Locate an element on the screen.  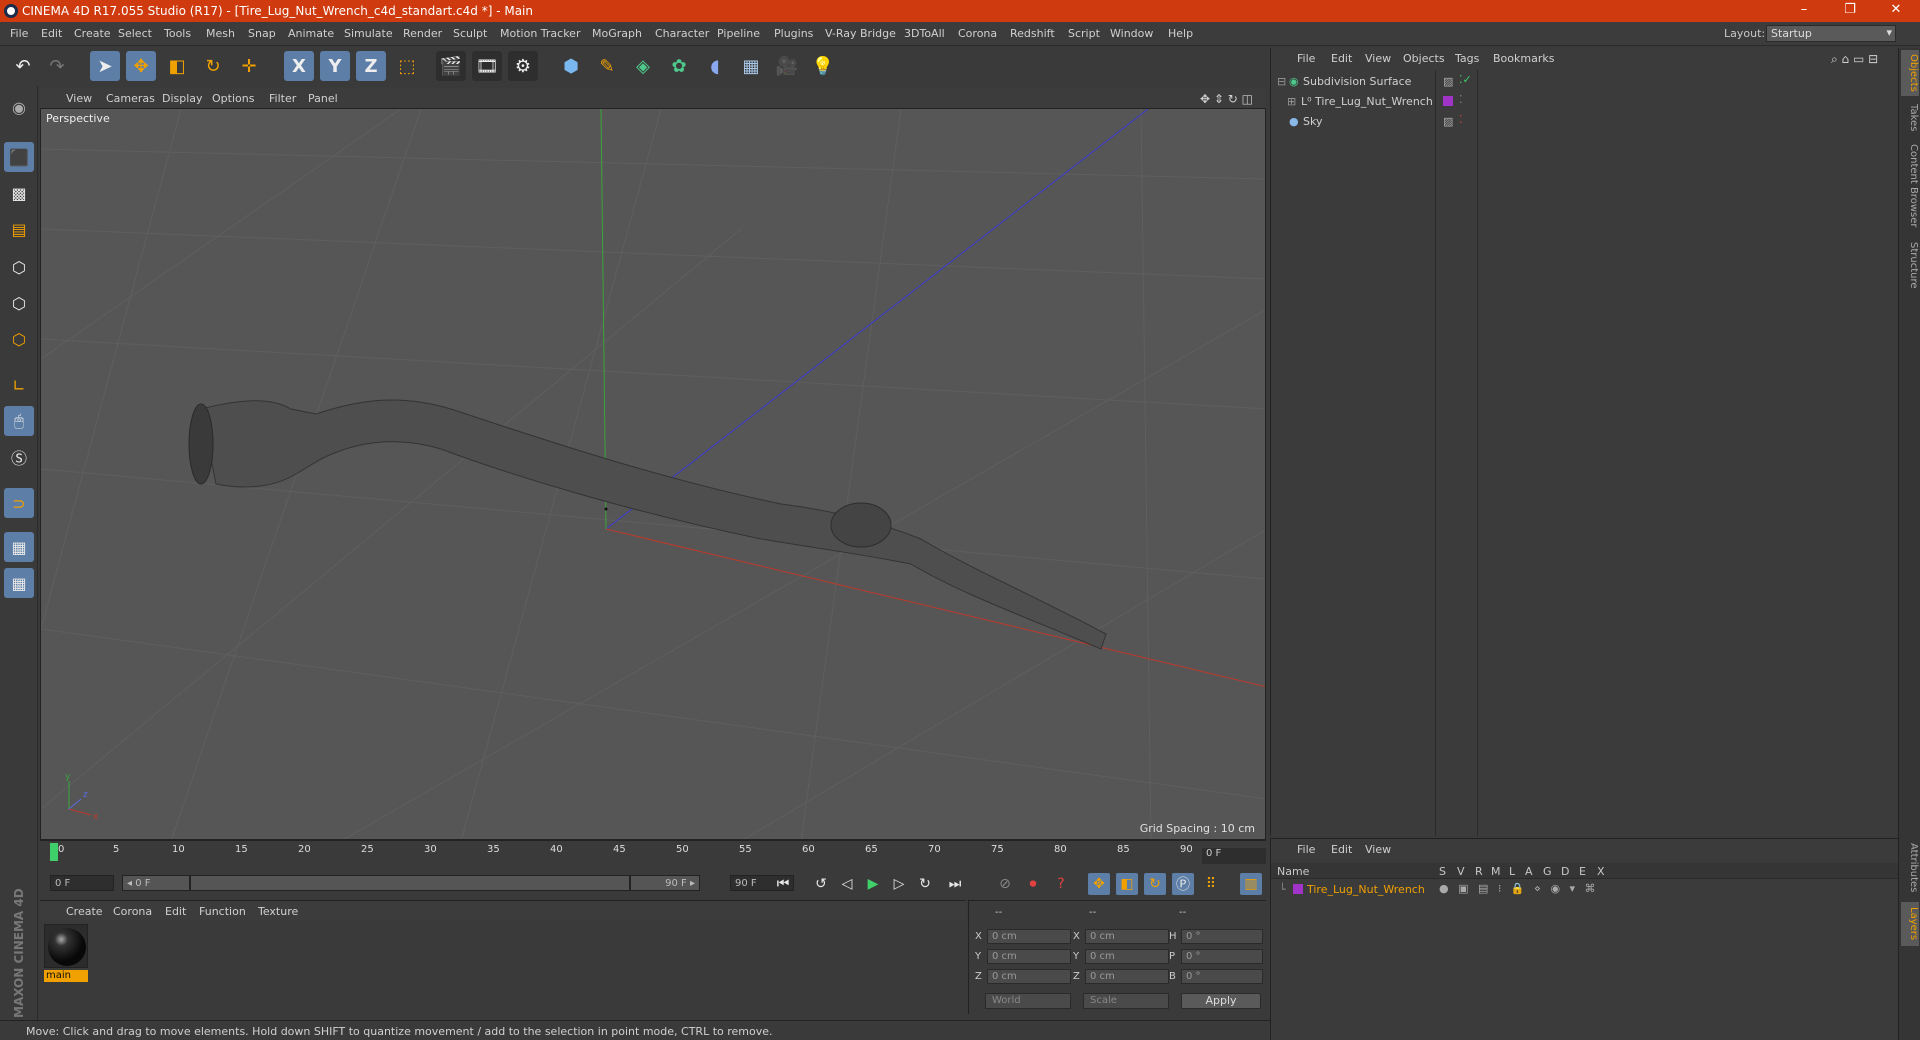
floor-icon: ▦ is located at coordinates (751, 66).